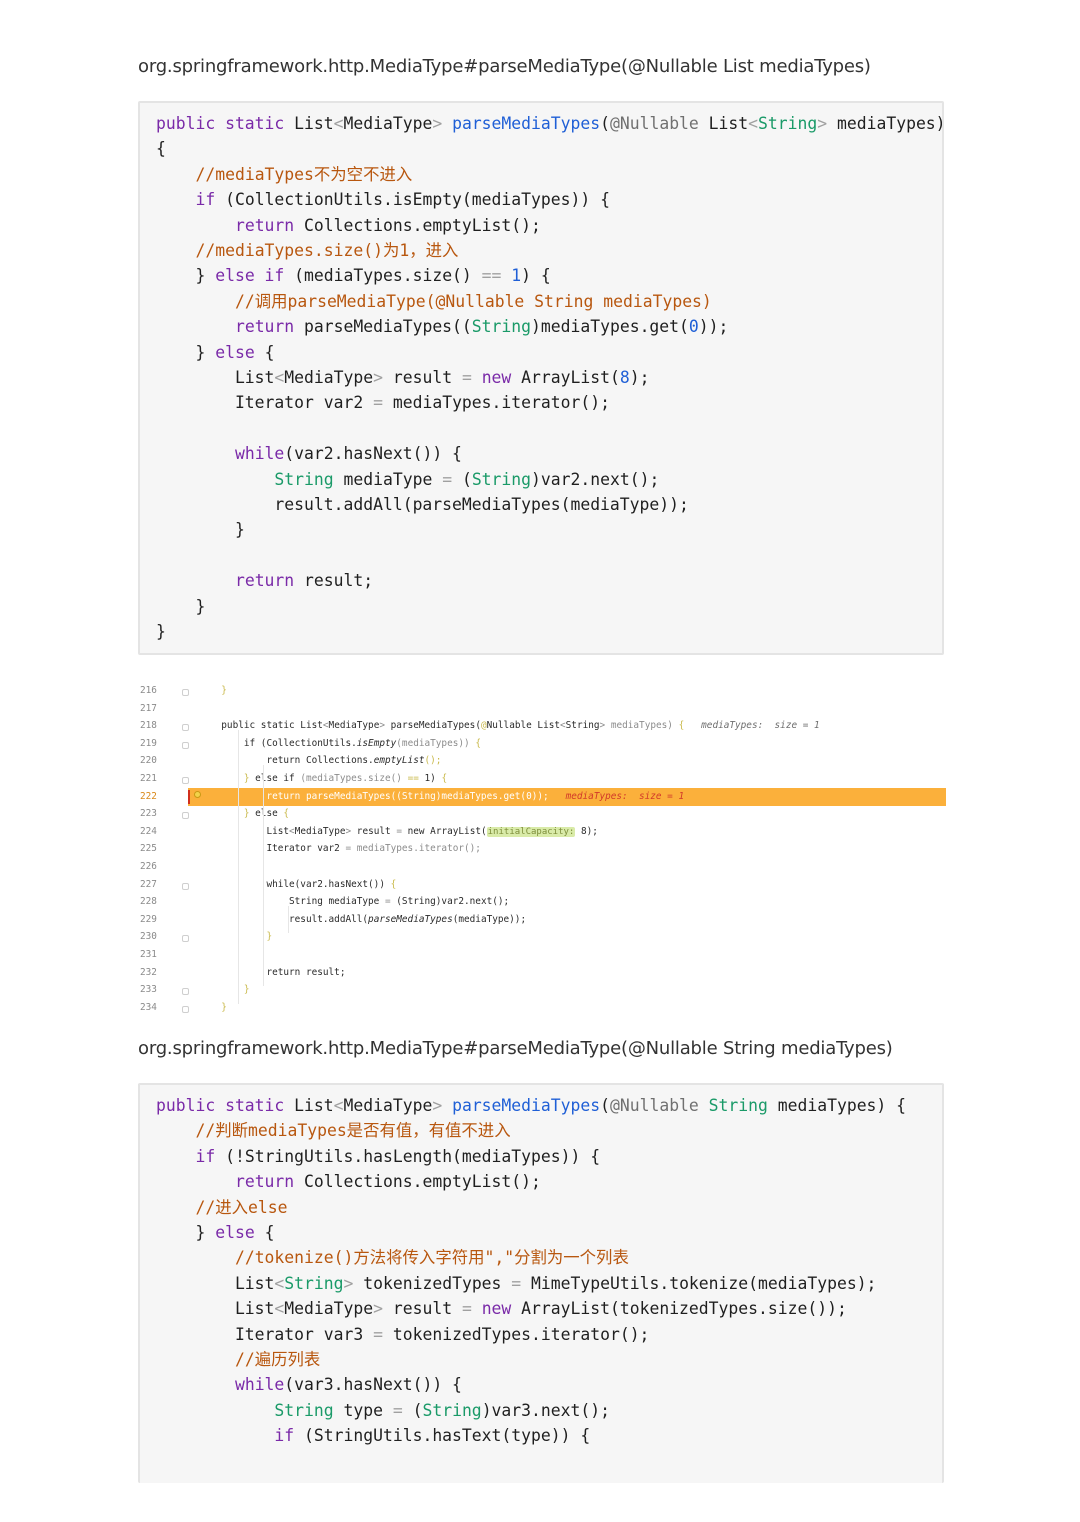  Describe the element at coordinates (278, 972) in the screenshot. I see `code-token: return result;` at that location.